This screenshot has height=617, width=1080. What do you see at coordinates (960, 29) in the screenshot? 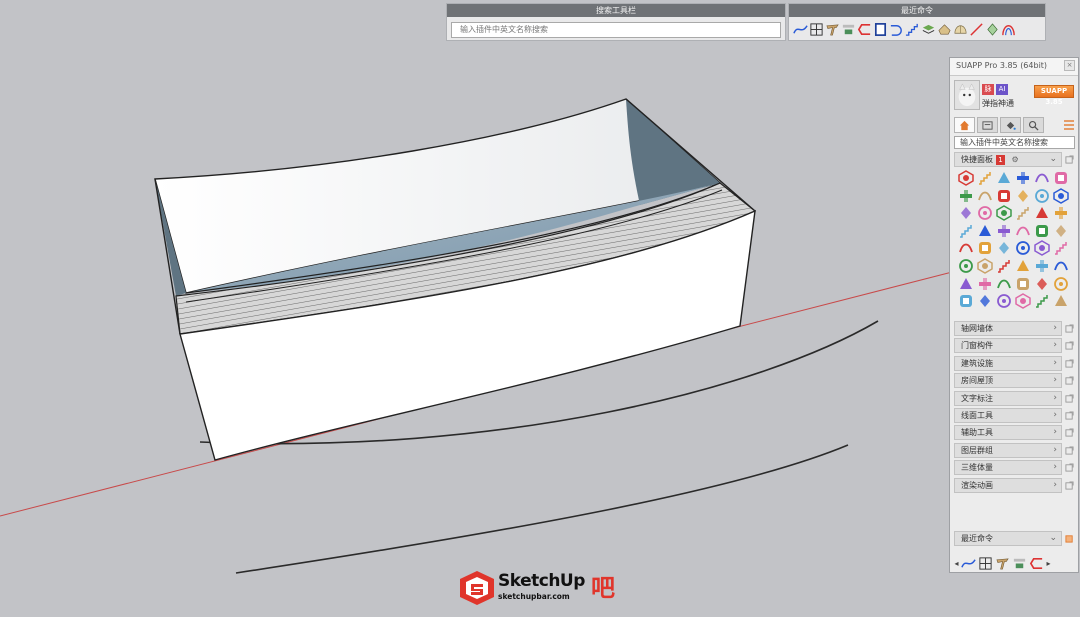
I see `dome-icon` at bounding box center [960, 29].